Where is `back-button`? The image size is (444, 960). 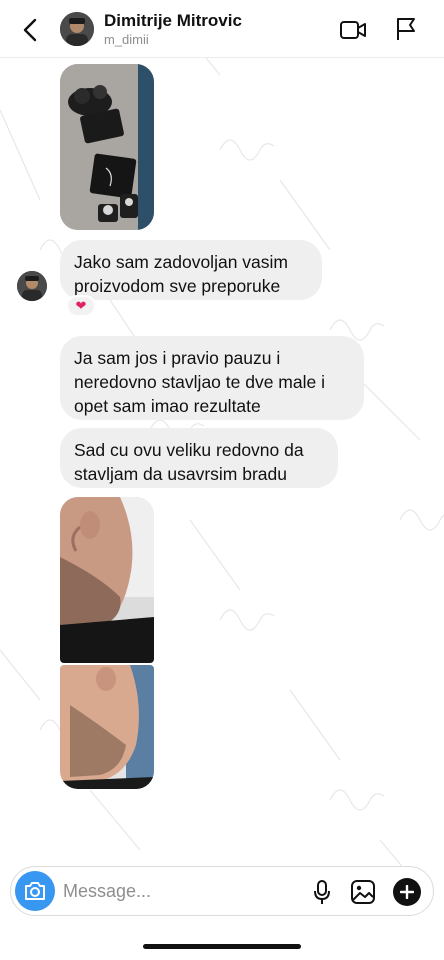
back-button is located at coordinates (30, 30).